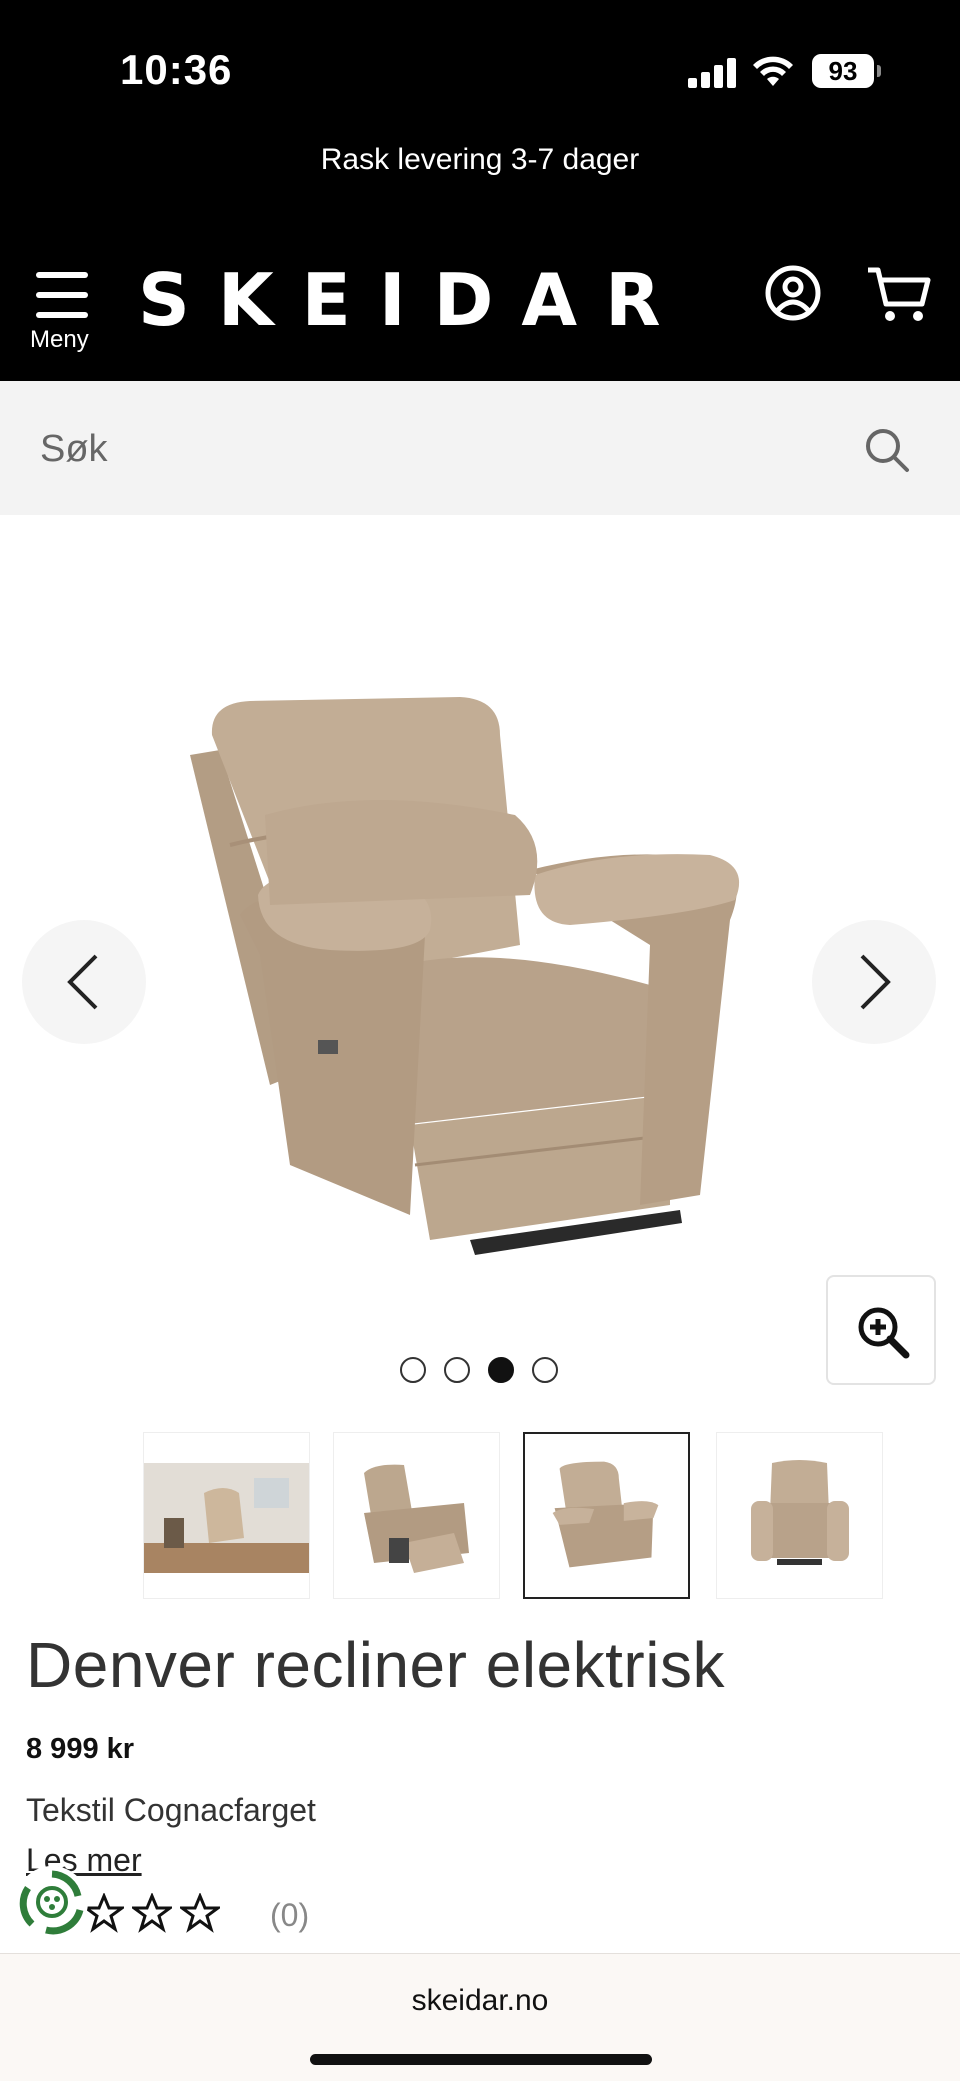 Image resolution: width=960 pixels, height=2081 pixels. What do you see at coordinates (290, 1915) in the screenshot?
I see `rating-count: (0)` at bounding box center [290, 1915].